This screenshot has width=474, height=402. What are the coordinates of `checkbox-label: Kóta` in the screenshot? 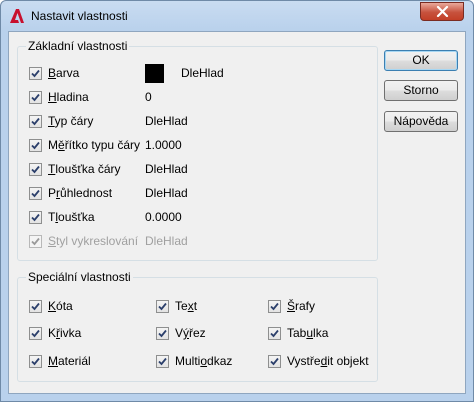 It's located at (60, 306).